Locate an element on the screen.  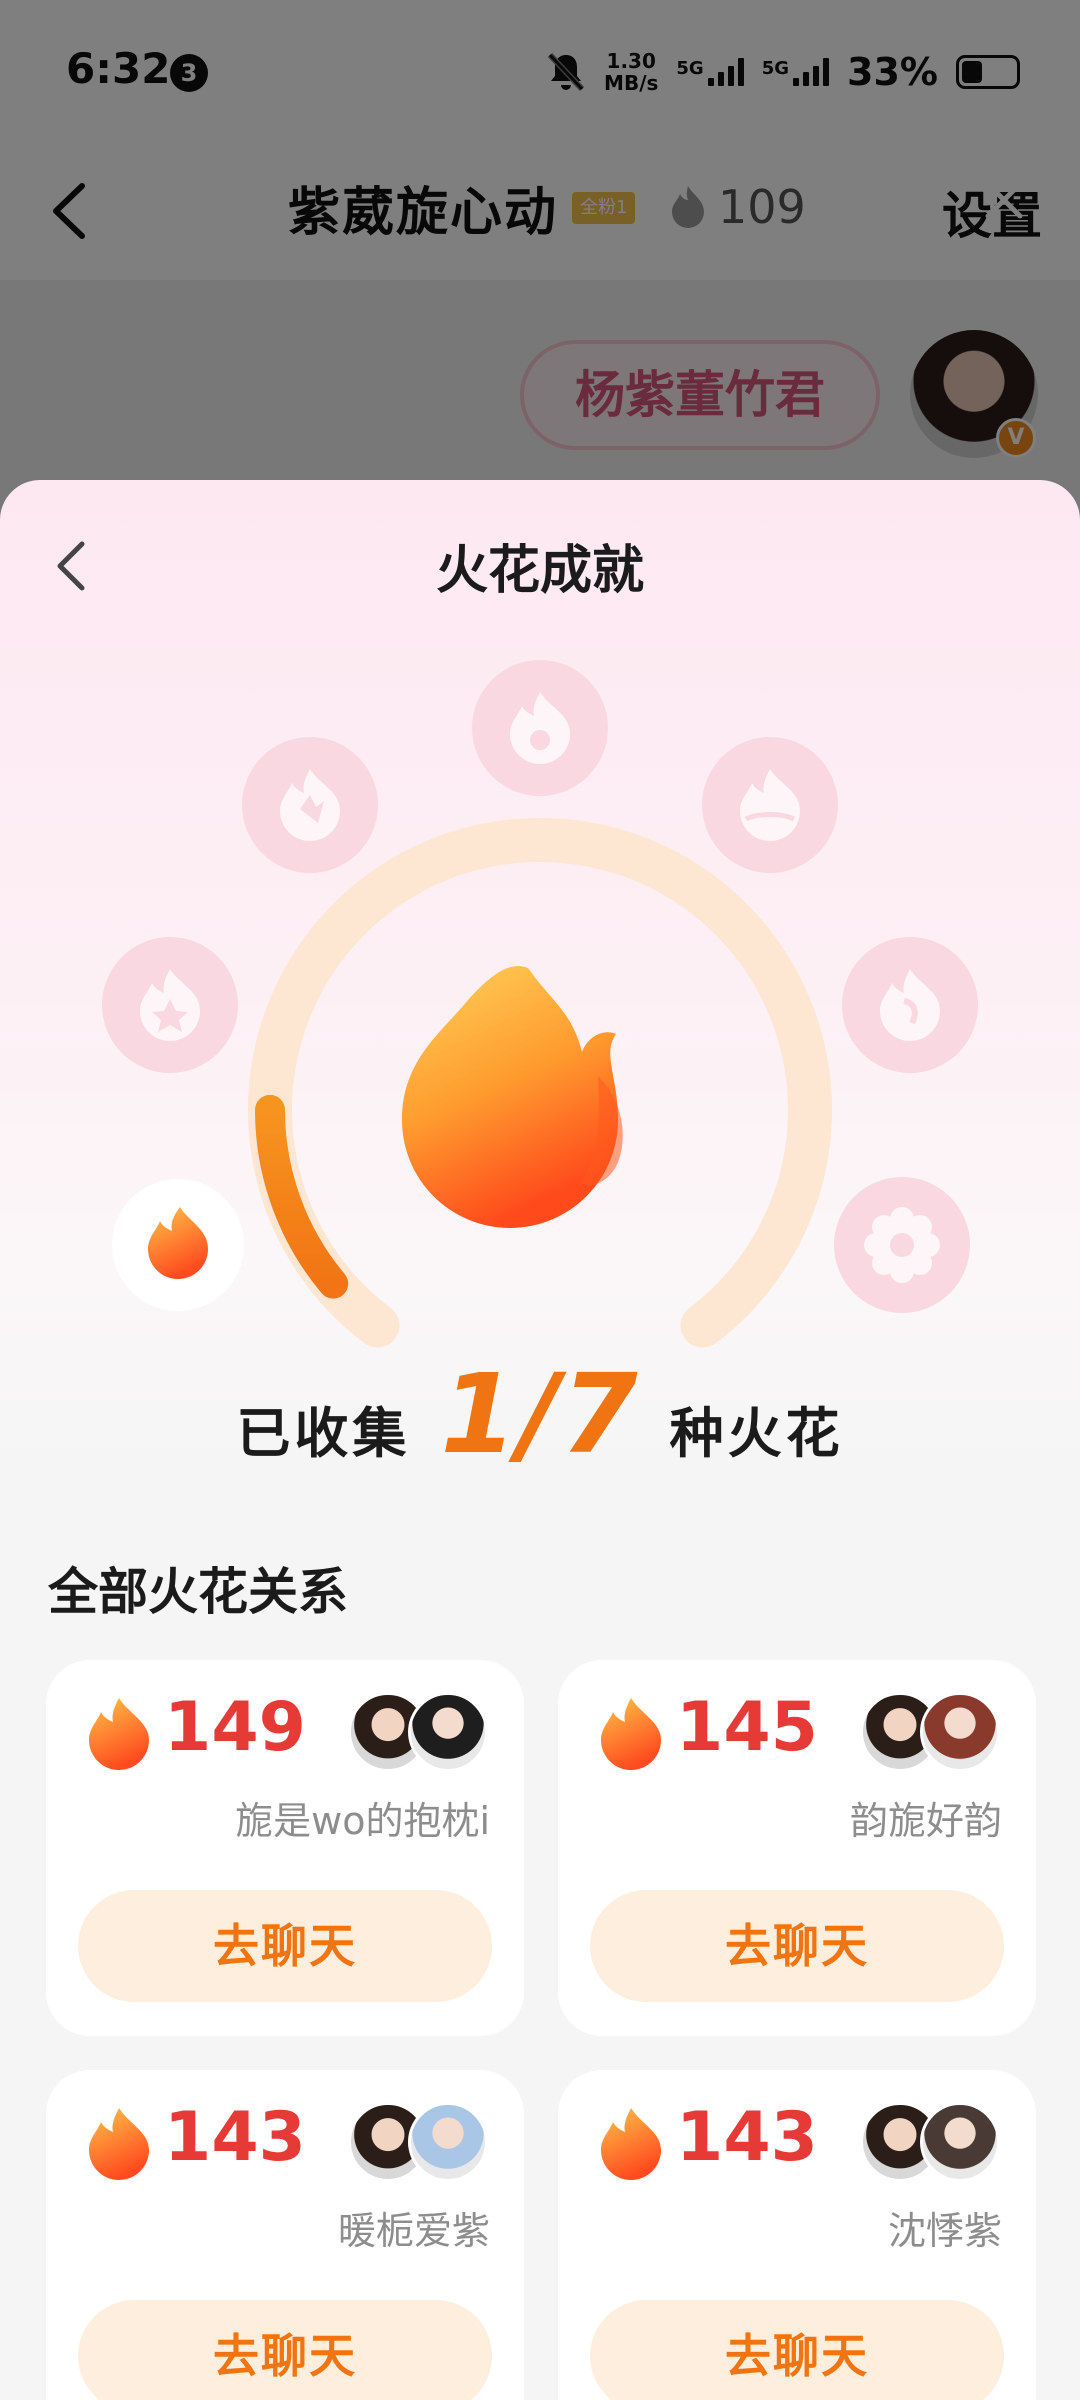
relation-card: 149 旎是wo的抱枕i 去聊天 is located at coordinates (285, 1848).